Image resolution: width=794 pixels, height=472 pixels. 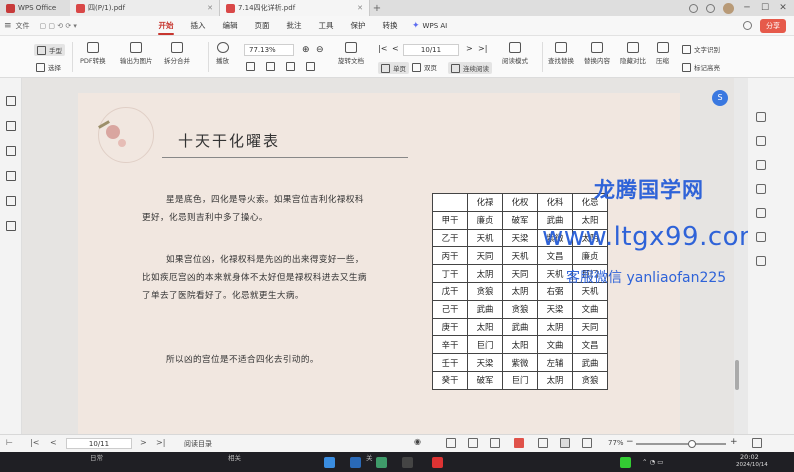 I want to click on windows-start-icon, so click(x=329, y=462).